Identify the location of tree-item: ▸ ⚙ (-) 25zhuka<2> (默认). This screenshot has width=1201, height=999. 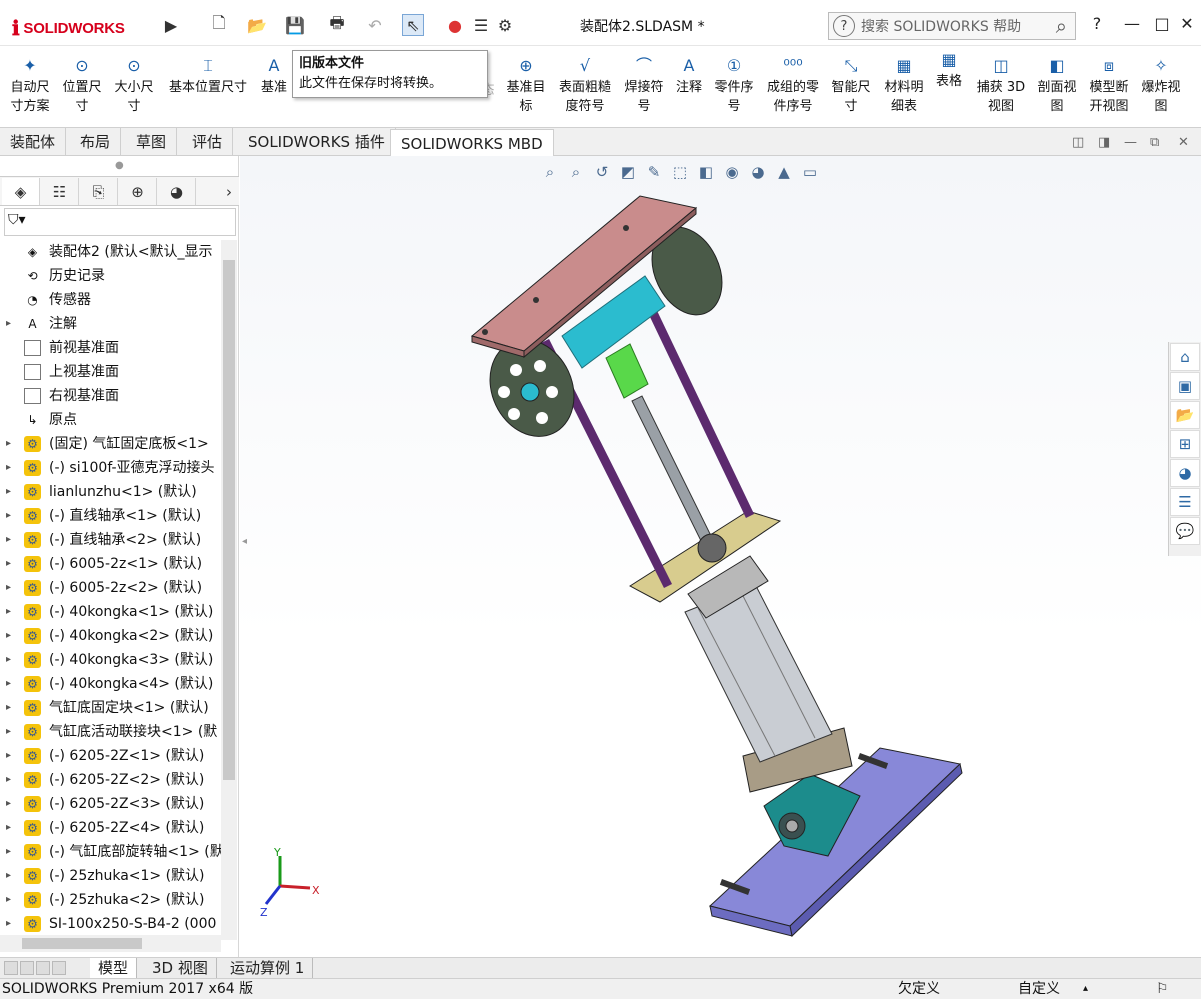
(110, 900).